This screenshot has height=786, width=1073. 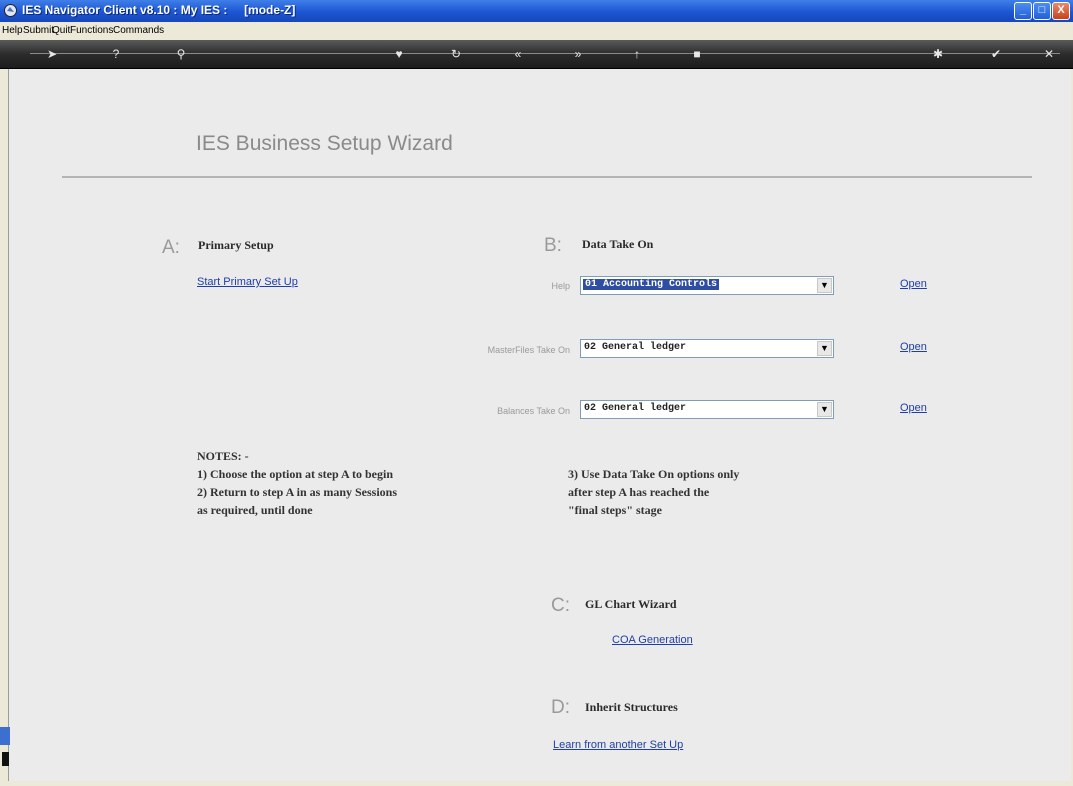 What do you see at coordinates (913, 347) in the screenshot?
I see `open-link-masterfiles: Open` at bounding box center [913, 347].